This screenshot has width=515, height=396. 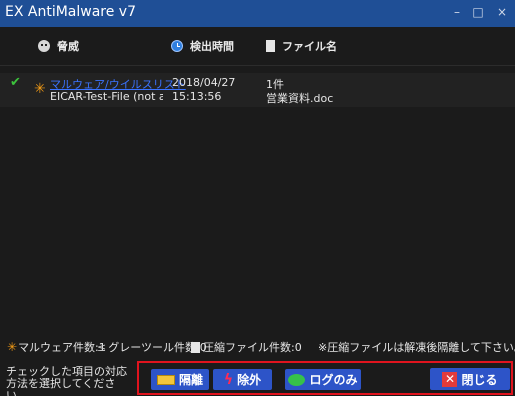 What do you see at coordinates (165, 379) in the screenshot?
I see `quarantine-icon` at bounding box center [165, 379].